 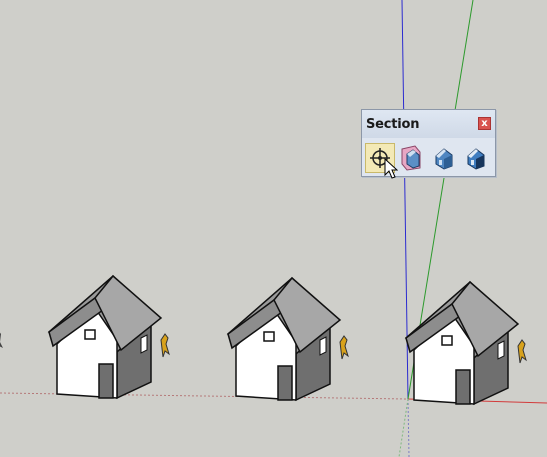 What do you see at coordinates (403, 427) in the screenshot?
I see `green-axis-negative` at bounding box center [403, 427].